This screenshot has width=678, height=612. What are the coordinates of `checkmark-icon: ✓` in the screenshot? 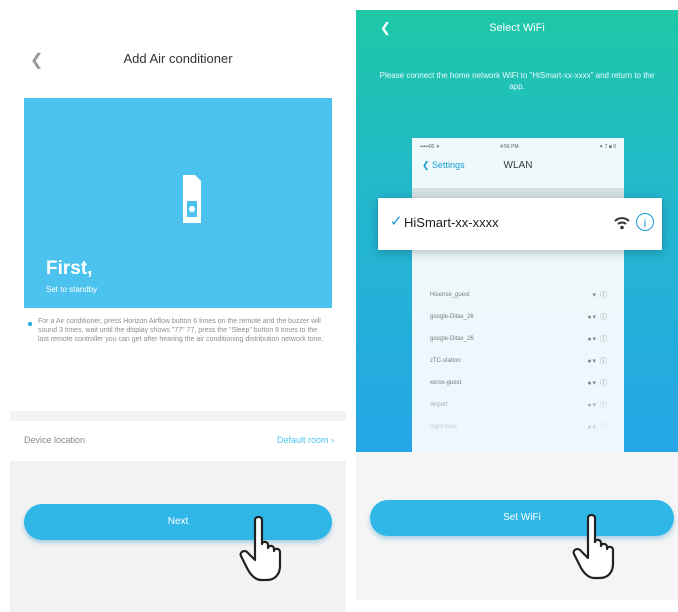 It's located at (396, 221).